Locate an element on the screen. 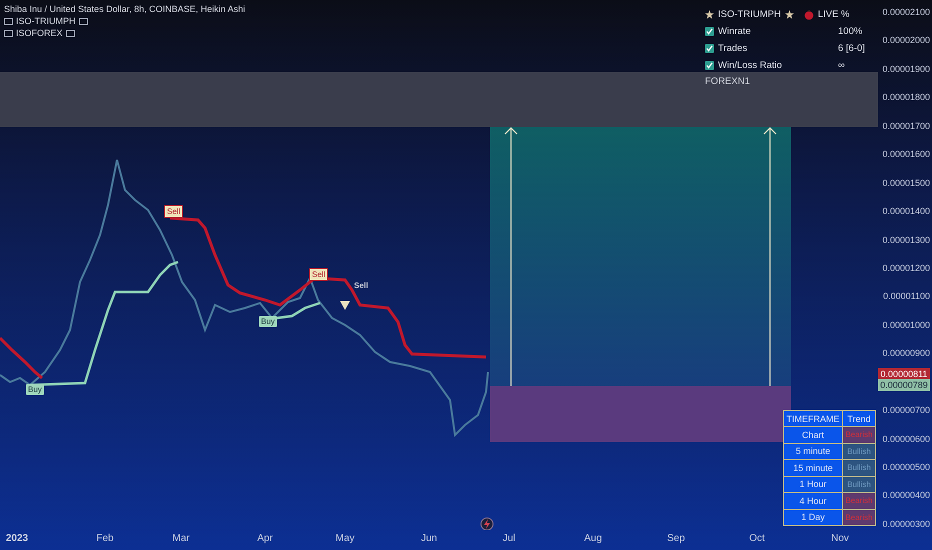  indicator-label: FOREXN1 is located at coordinates (728, 82).